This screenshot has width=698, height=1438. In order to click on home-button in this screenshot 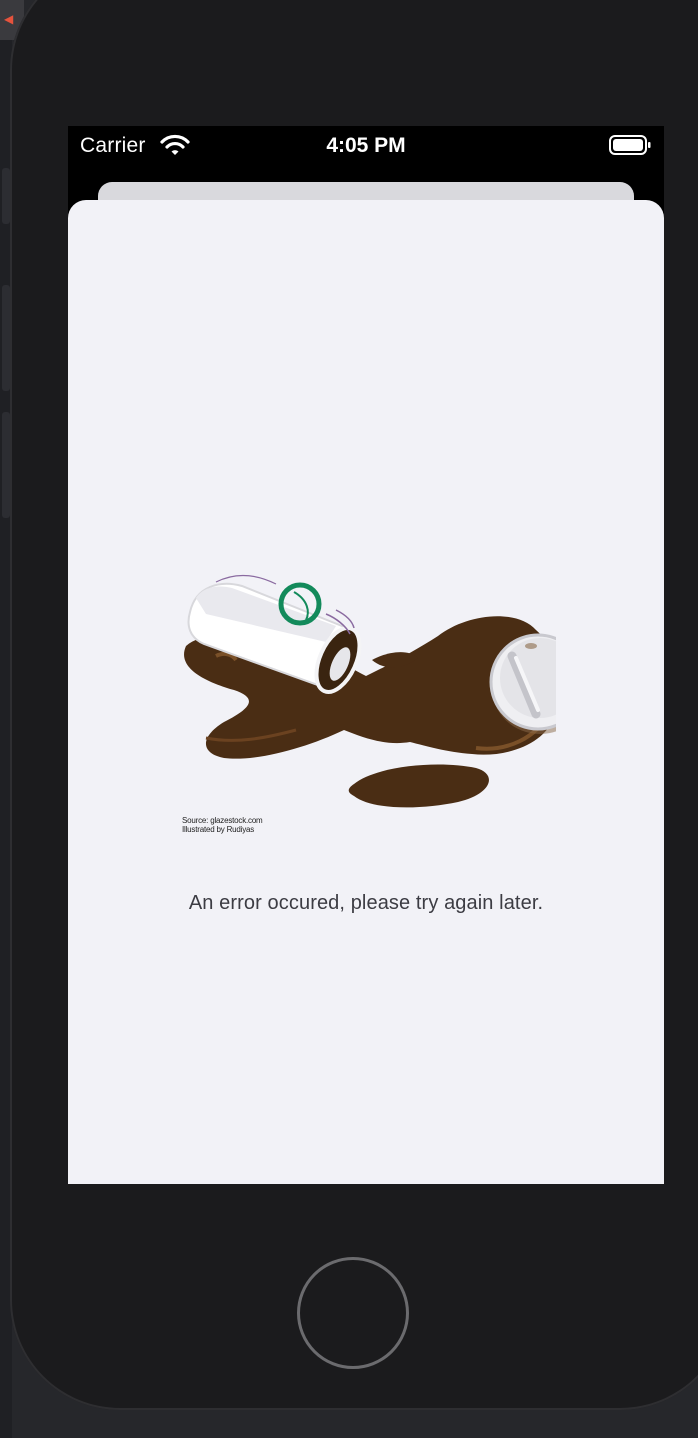, I will do `click(353, 1313)`.